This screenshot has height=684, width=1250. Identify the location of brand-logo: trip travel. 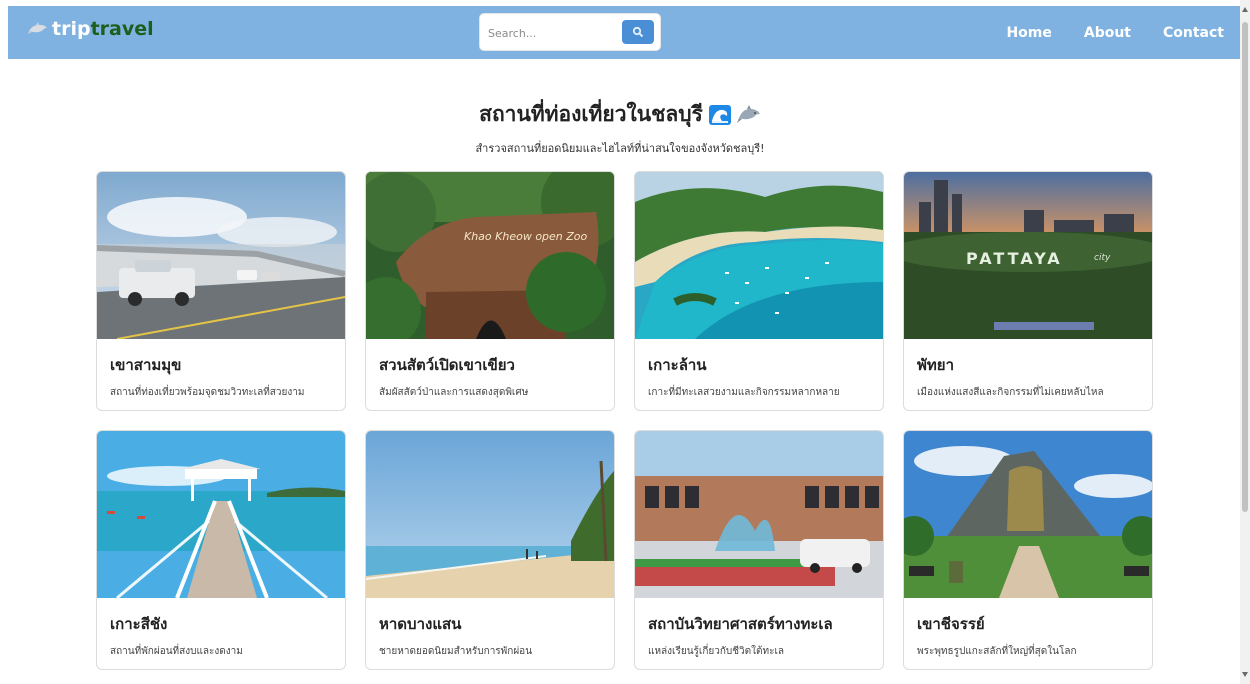
(91, 29).